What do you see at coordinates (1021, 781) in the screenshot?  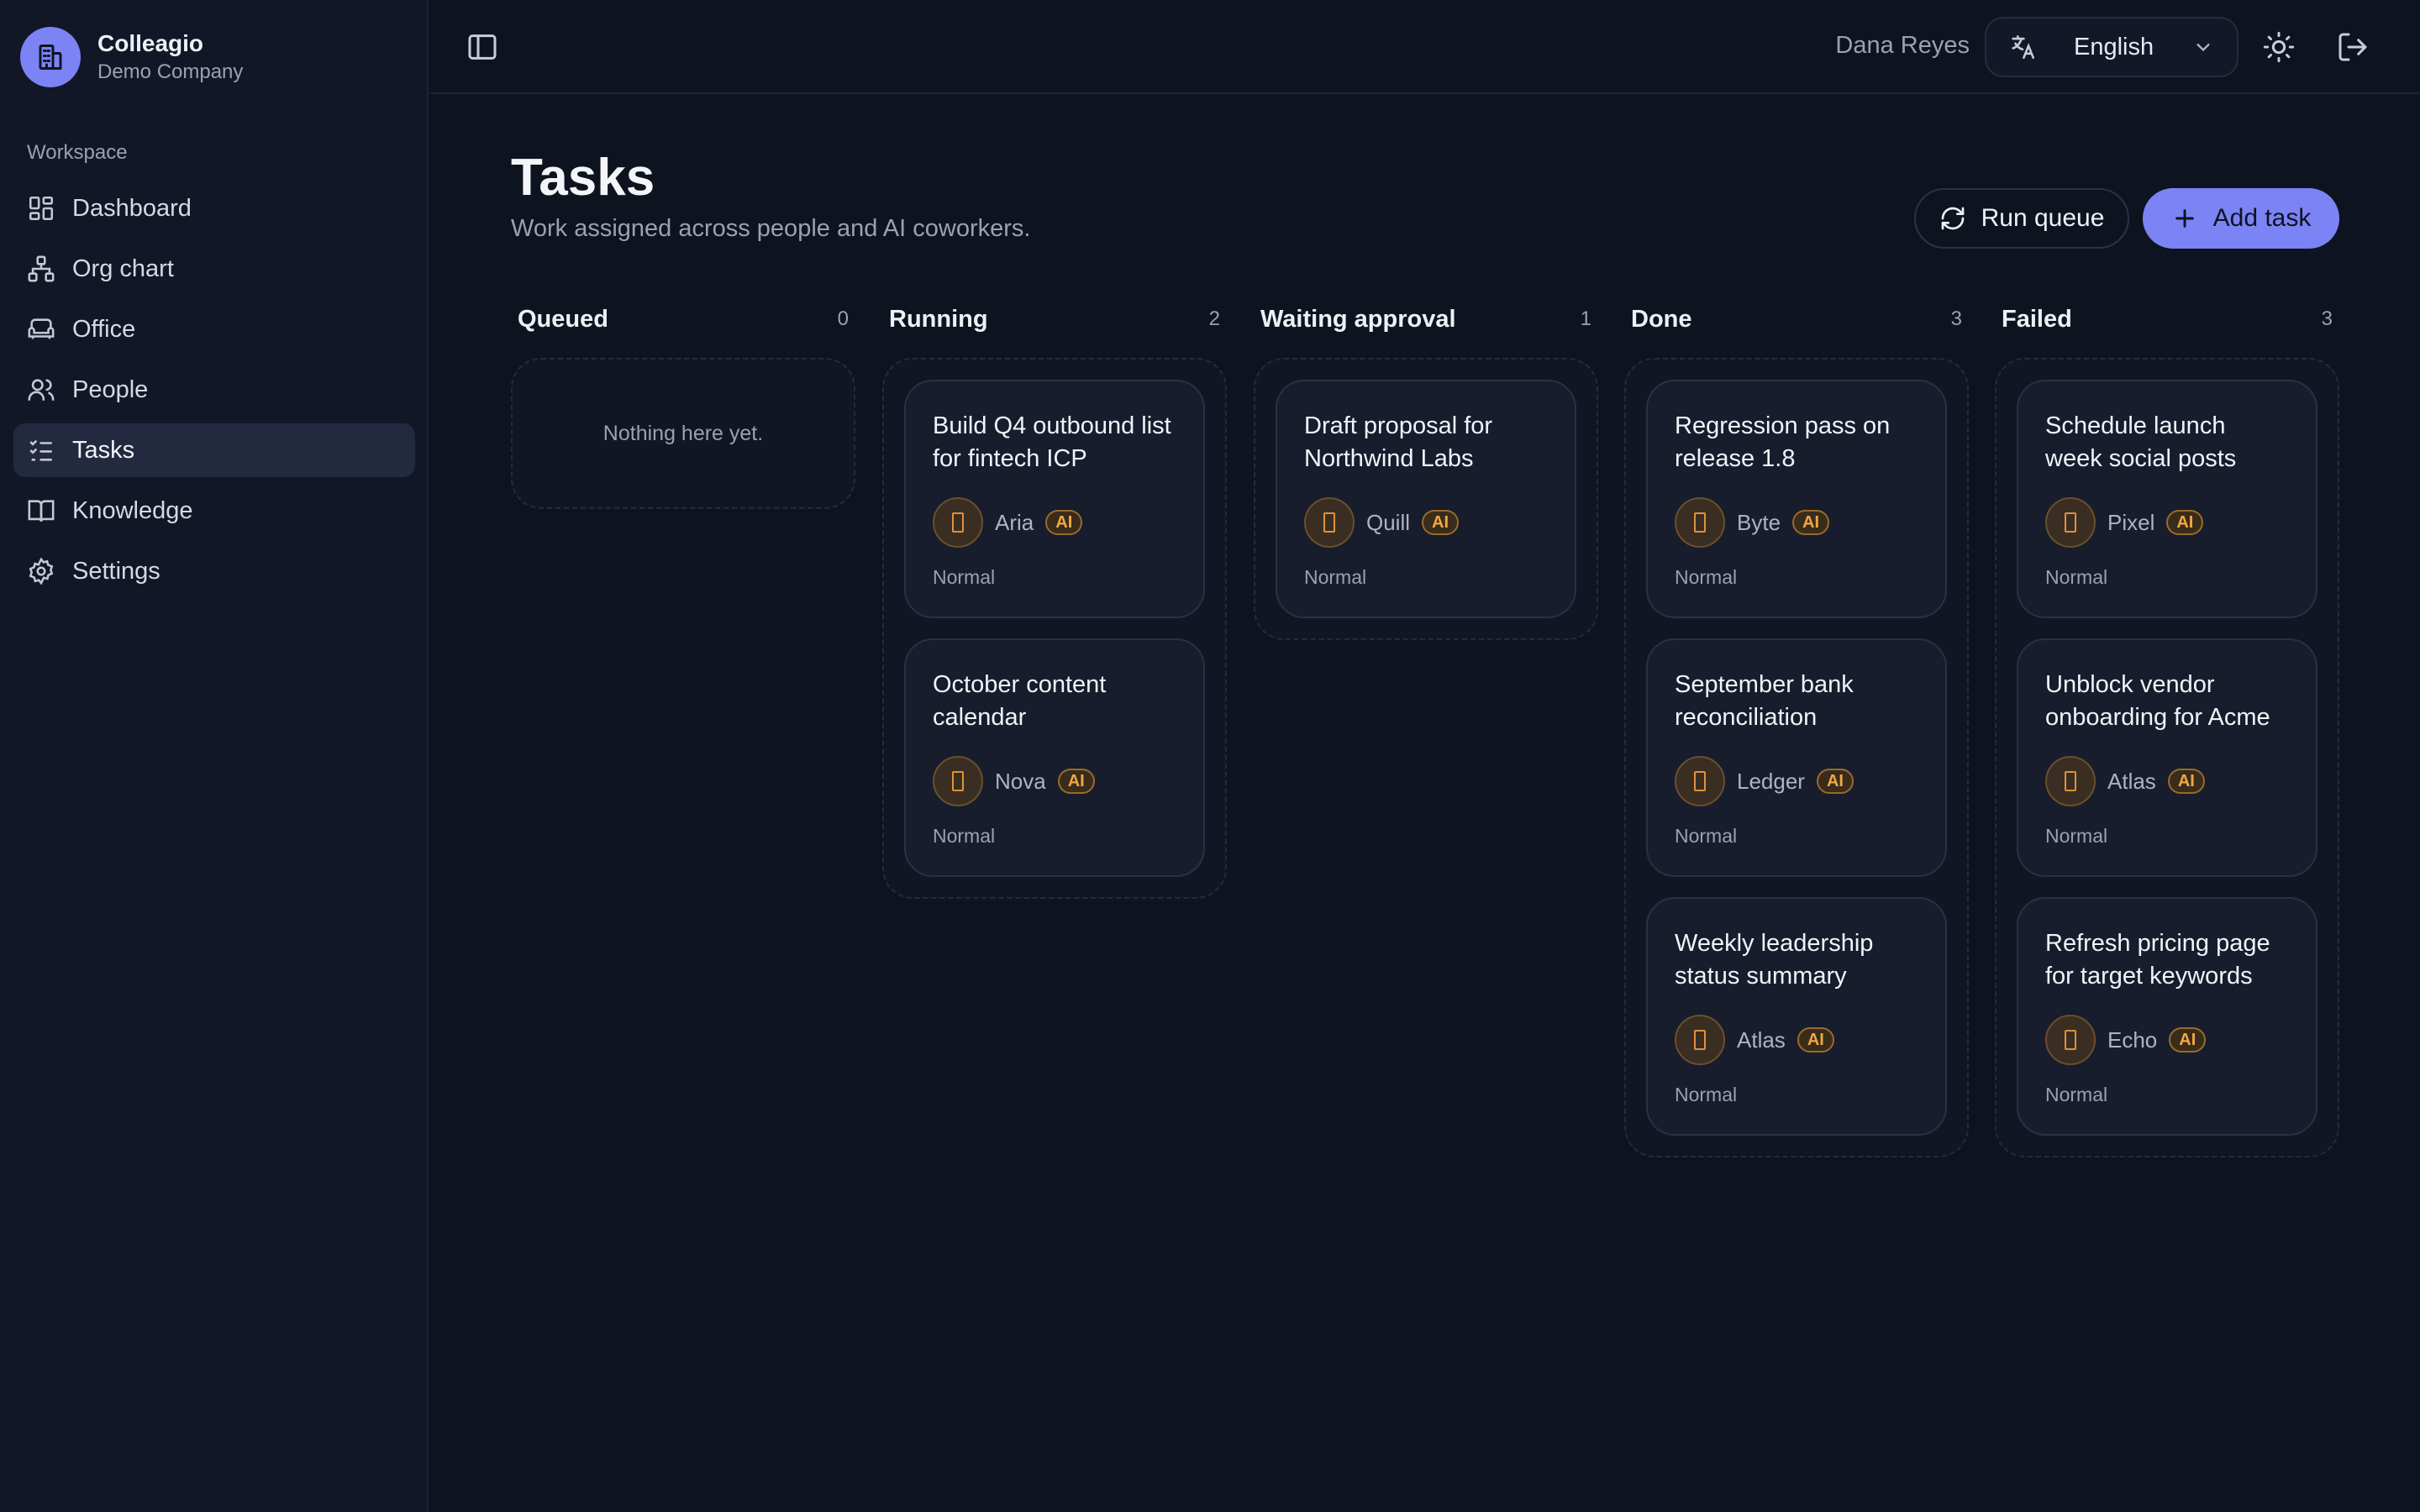 I see `assignee-name: Nova` at bounding box center [1021, 781].